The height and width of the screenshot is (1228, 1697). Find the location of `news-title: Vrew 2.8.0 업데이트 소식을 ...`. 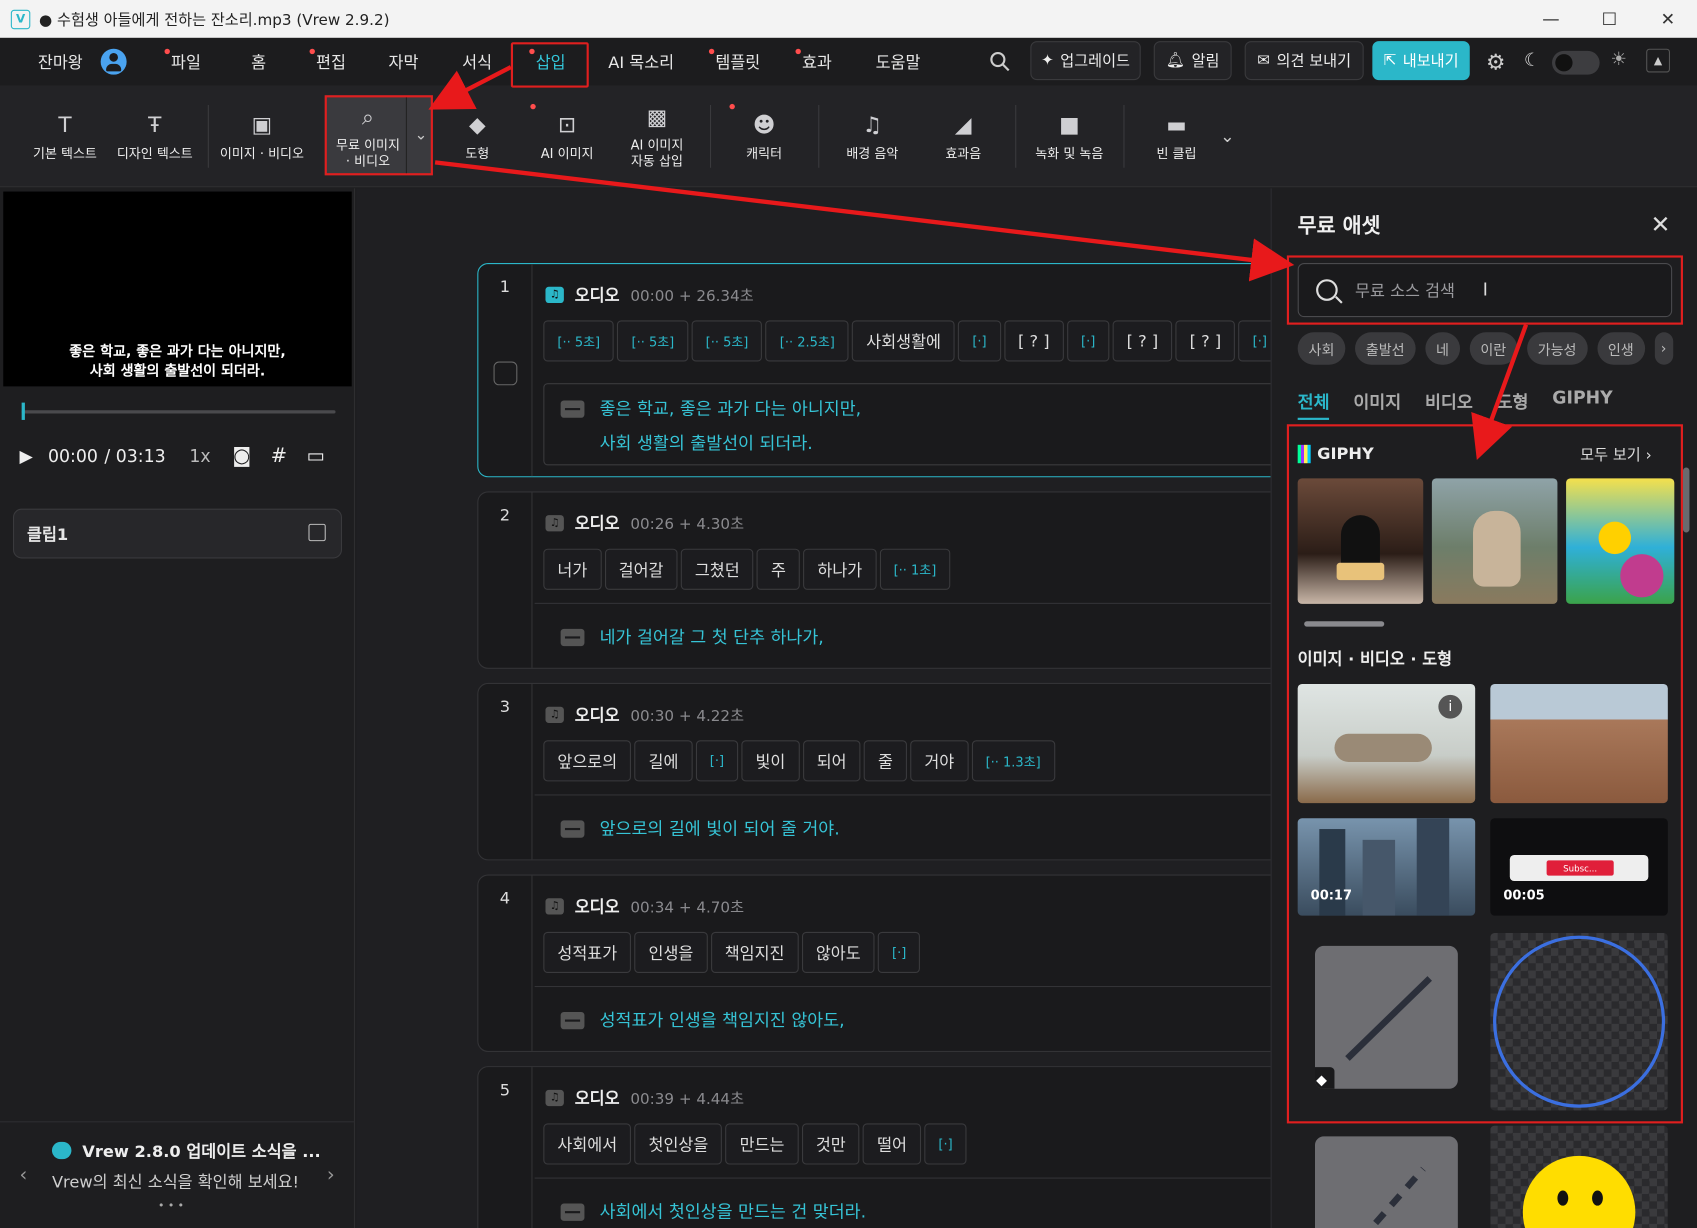

news-title: Vrew 2.8.0 업데이트 소식을 ... is located at coordinates (201, 1151).